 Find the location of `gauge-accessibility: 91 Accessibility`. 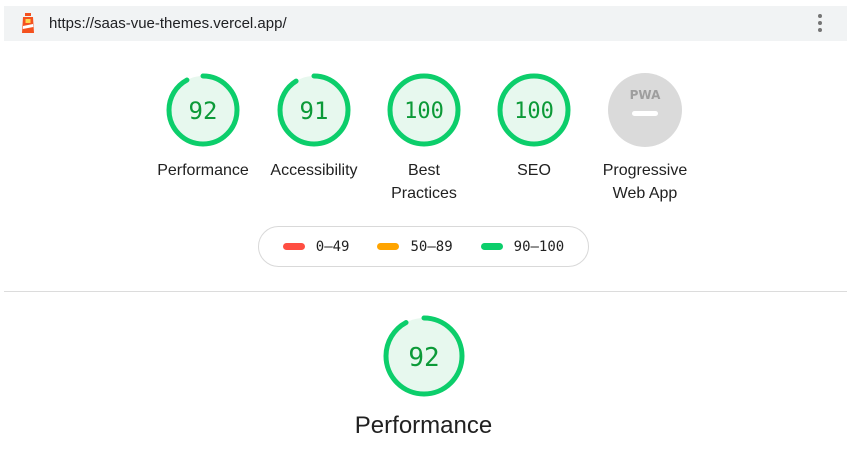

gauge-accessibility: 91 Accessibility is located at coordinates (314, 127).